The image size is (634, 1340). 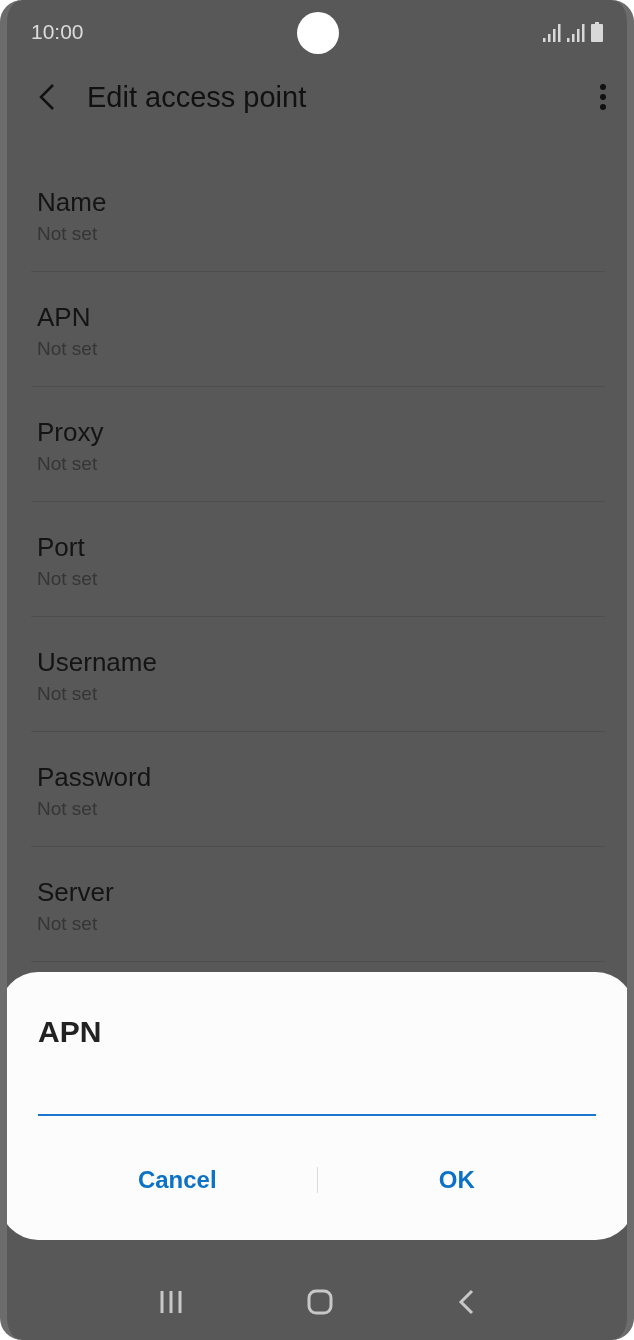 I want to click on ok-button: OK, so click(x=456, y=1180).